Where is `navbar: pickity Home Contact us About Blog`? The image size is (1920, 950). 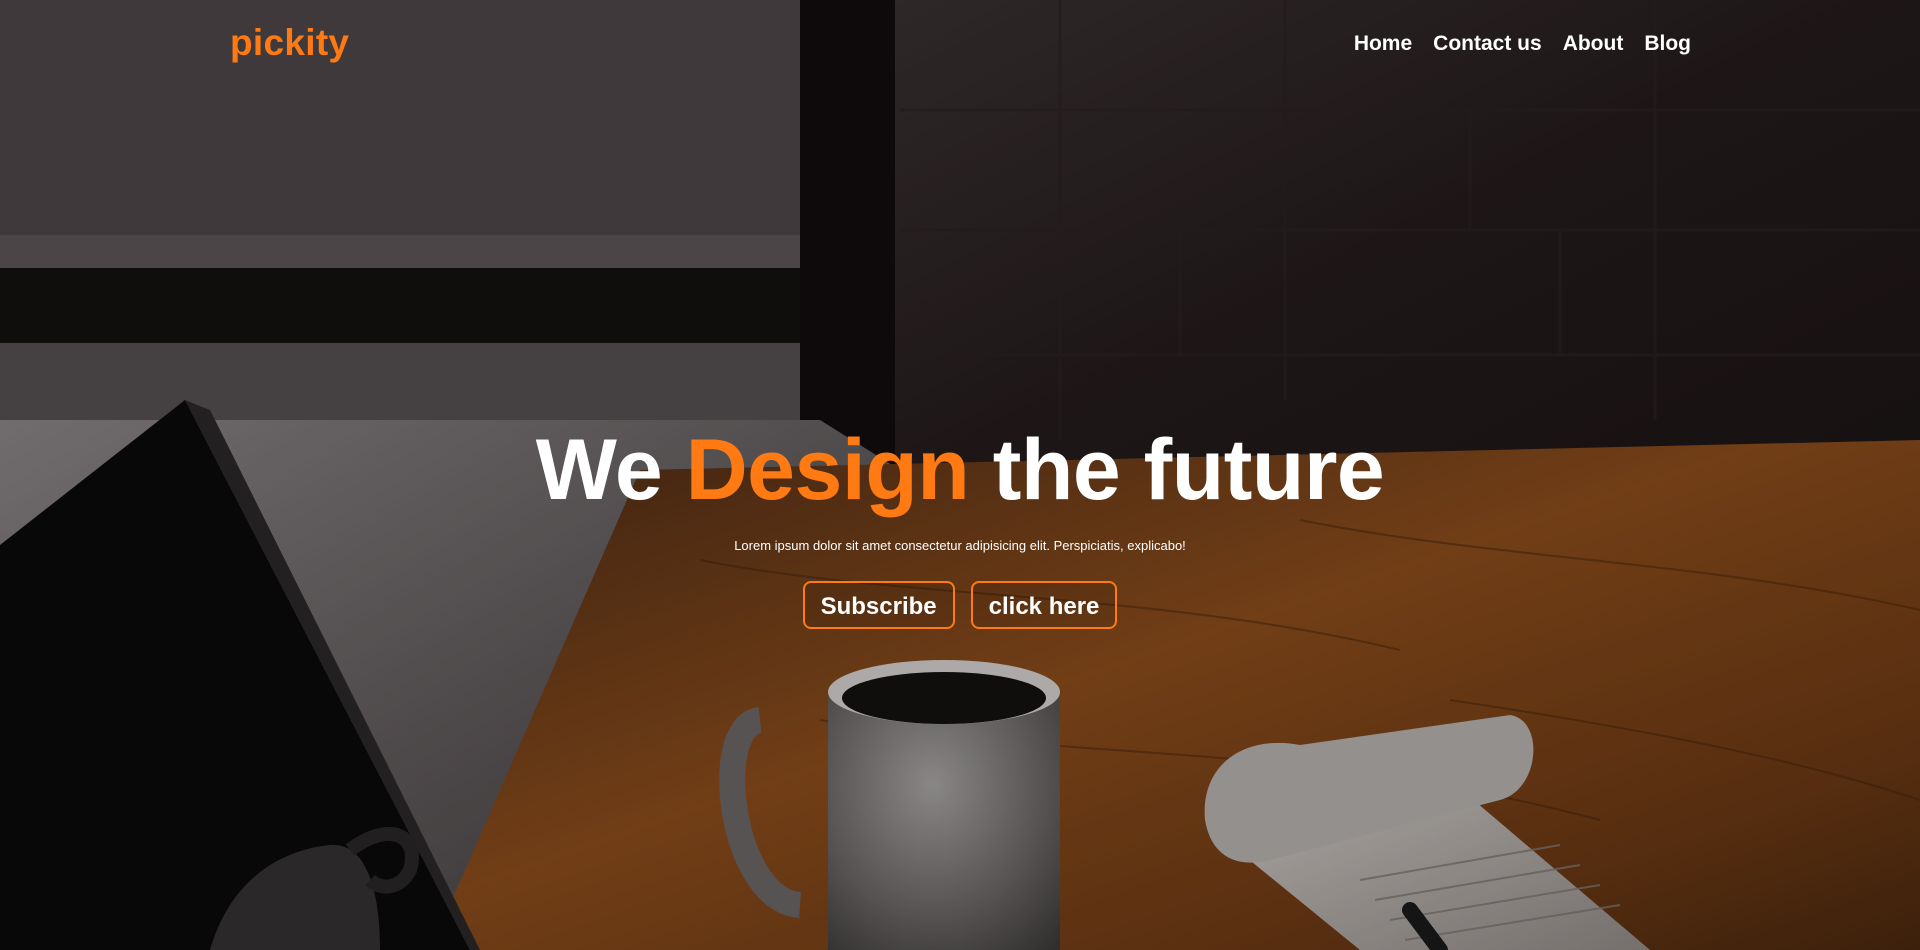 navbar: pickity Home Contact us About Blog is located at coordinates (960, 46).